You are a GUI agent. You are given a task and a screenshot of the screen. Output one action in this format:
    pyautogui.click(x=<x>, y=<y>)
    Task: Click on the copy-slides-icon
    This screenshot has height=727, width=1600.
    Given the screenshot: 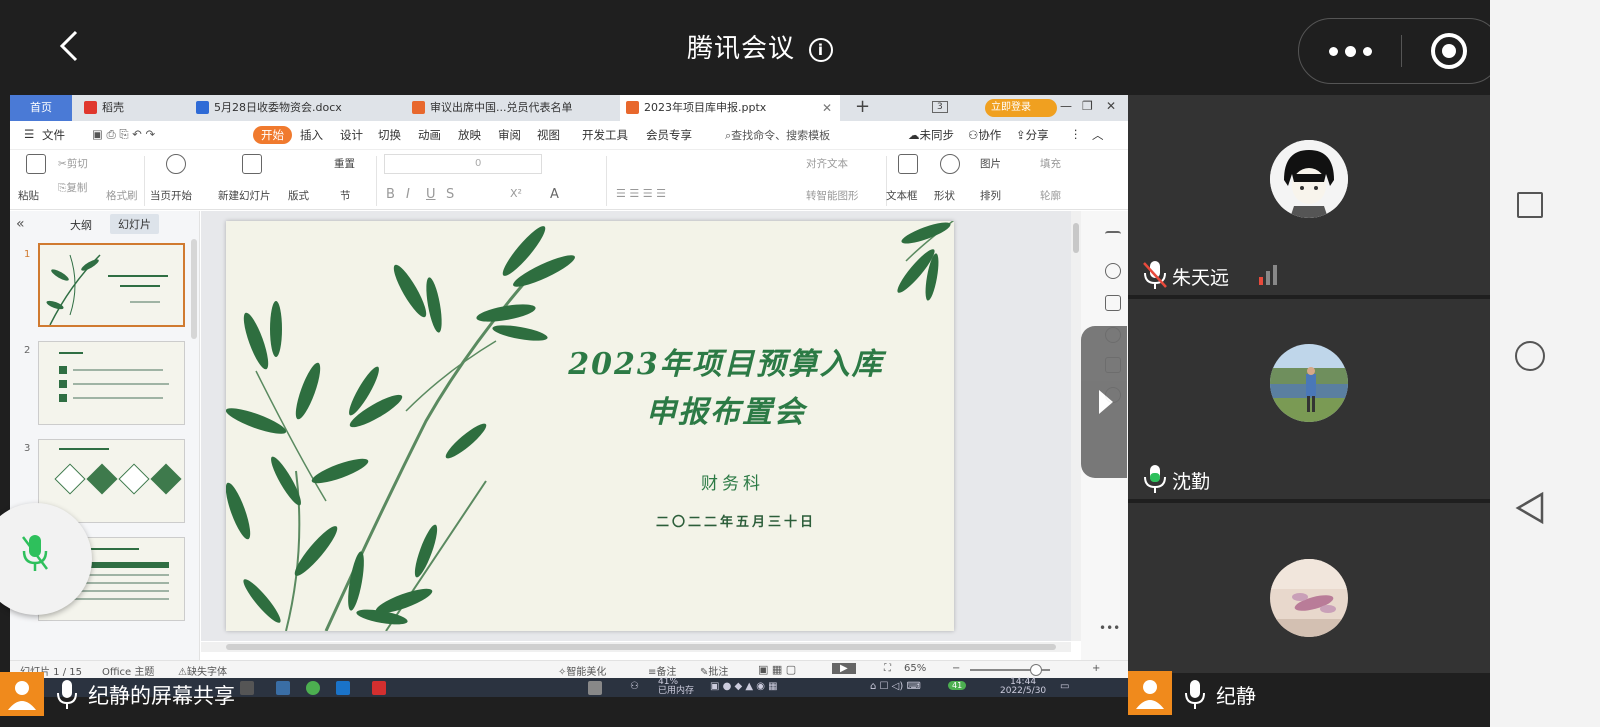 What is the action you would take?
    pyautogui.click(x=1113, y=303)
    